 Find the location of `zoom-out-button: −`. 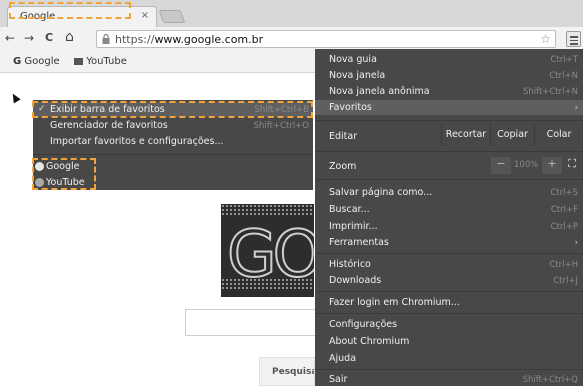

zoom-out-button: − is located at coordinates (501, 165).